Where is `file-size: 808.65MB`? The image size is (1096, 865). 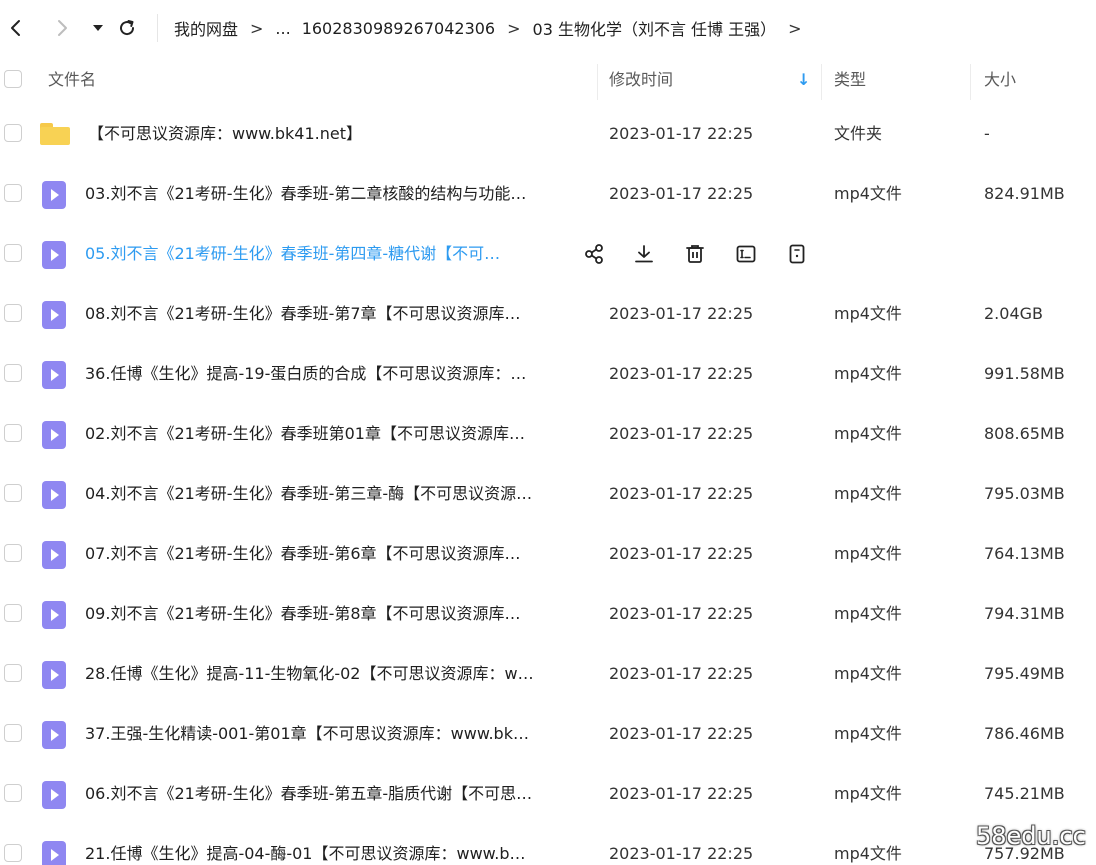 file-size: 808.65MB is located at coordinates (1024, 433).